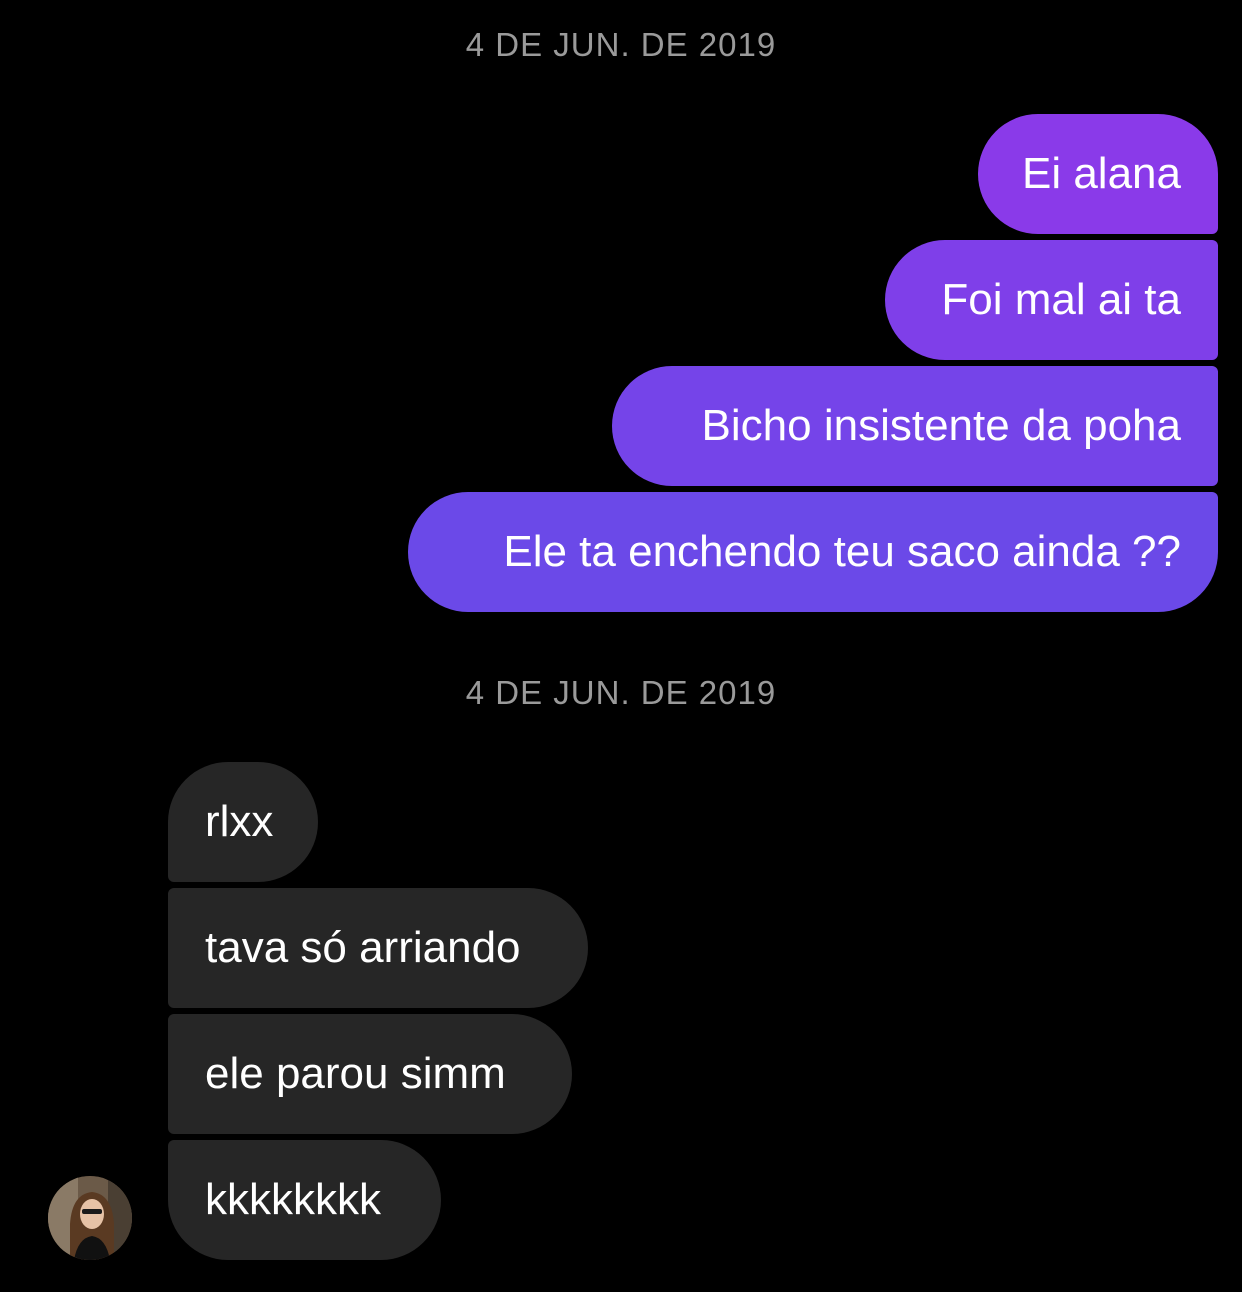 This screenshot has width=1242, height=1292. Describe the element at coordinates (1098, 174) in the screenshot. I see `sent-message-bubble: Ei alana` at that location.